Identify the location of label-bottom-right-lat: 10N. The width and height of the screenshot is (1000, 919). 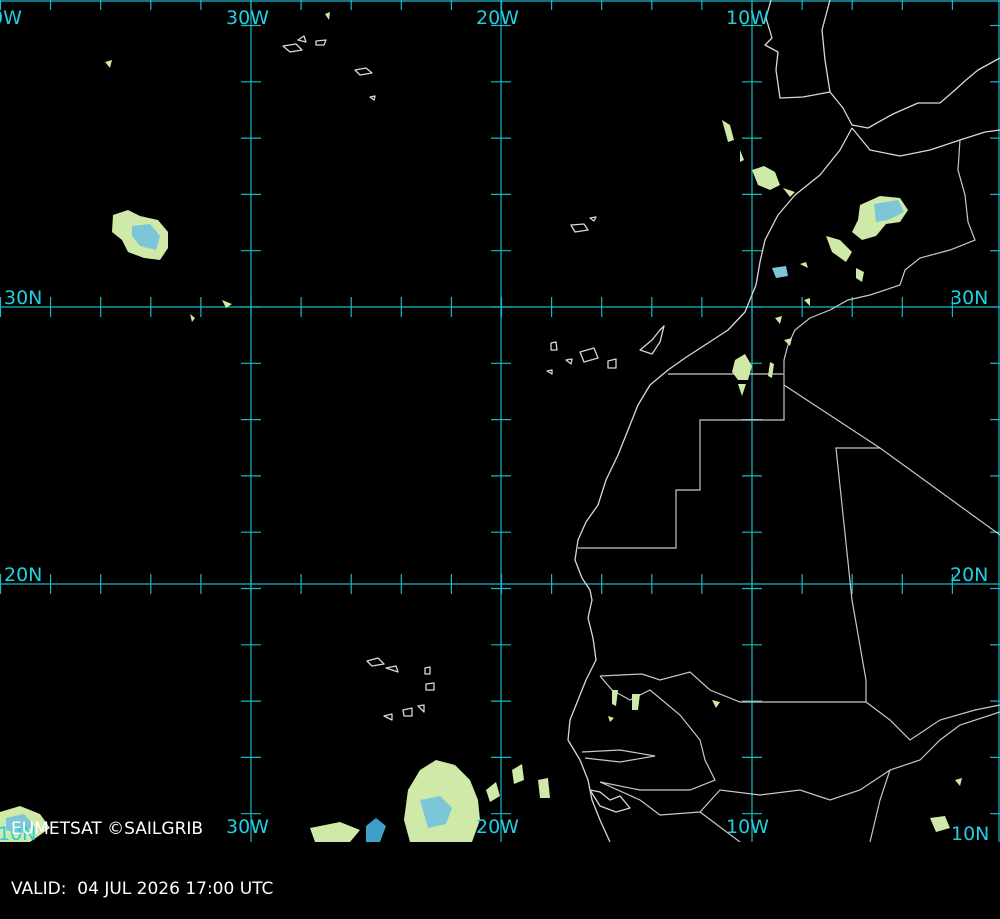
(970, 832).